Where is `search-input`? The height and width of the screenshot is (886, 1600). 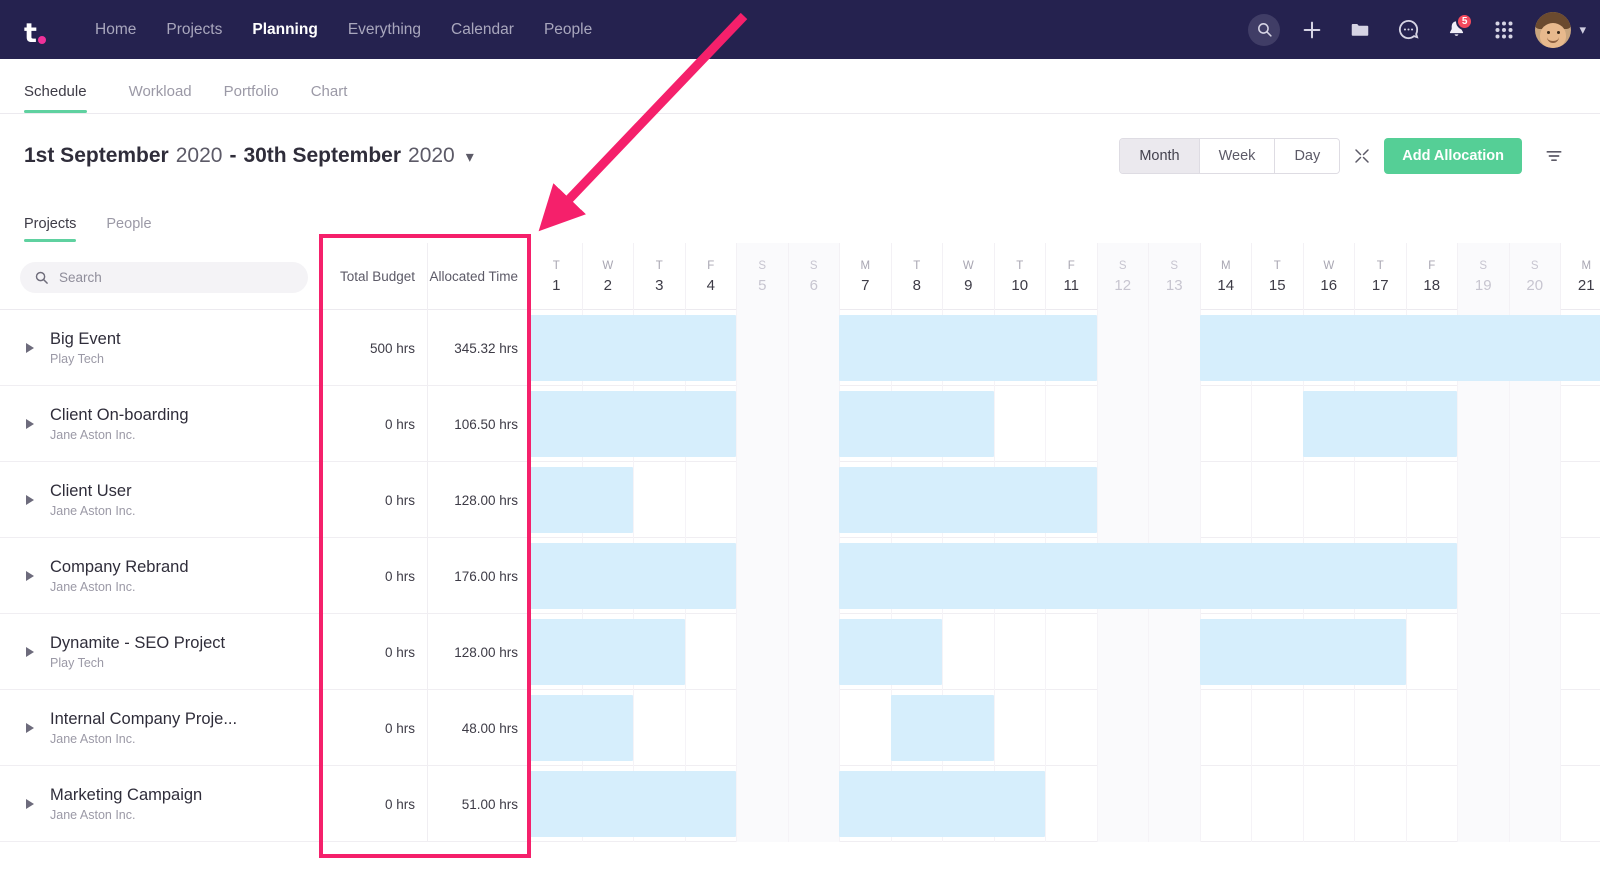 search-input is located at coordinates (164, 277).